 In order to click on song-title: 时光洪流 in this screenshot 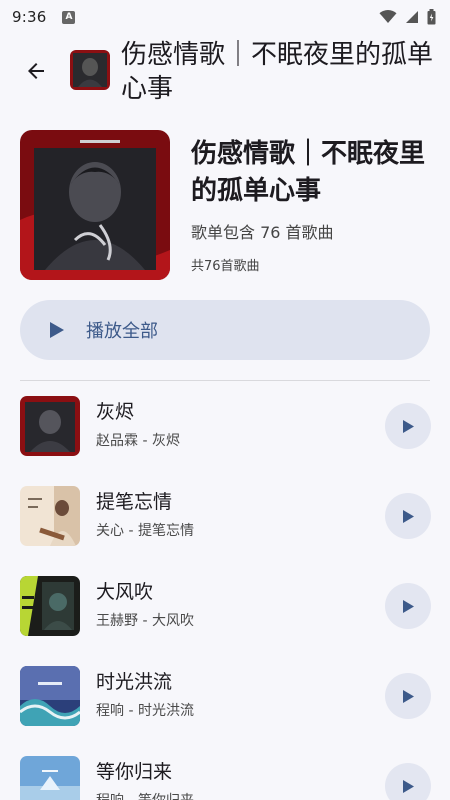, I will do `click(134, 682)`.